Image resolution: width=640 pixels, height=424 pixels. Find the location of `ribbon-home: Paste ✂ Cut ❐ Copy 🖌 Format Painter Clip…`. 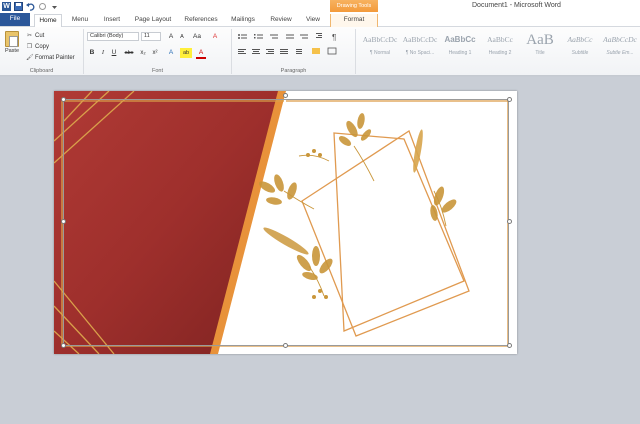

ribbon-home: Paste ✂ Cut ❐ Copy 🖌 Format Painter Clip… is located at coordinates (320, 51).